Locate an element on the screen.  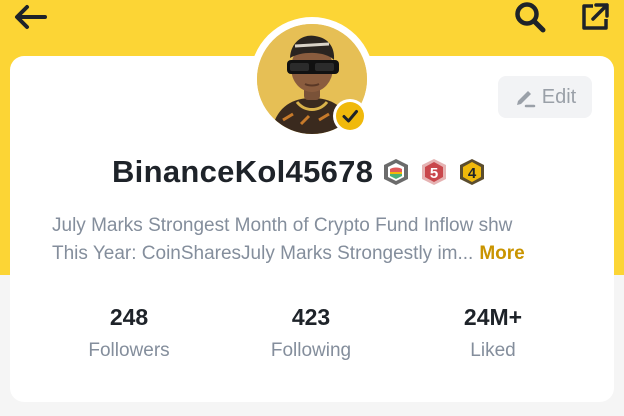
level-badge-text: 4 is located at coordinates (472, 173).